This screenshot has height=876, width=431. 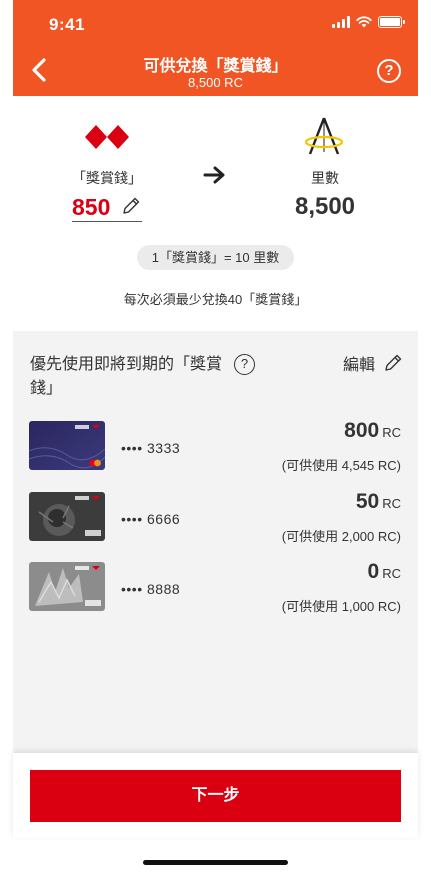 What do you see at coordinates (215, 257) in the screenshot?
I see `conversion-rate-badge: 1「獎賞錢」= 10 里數` at bounding box center [215, 257].